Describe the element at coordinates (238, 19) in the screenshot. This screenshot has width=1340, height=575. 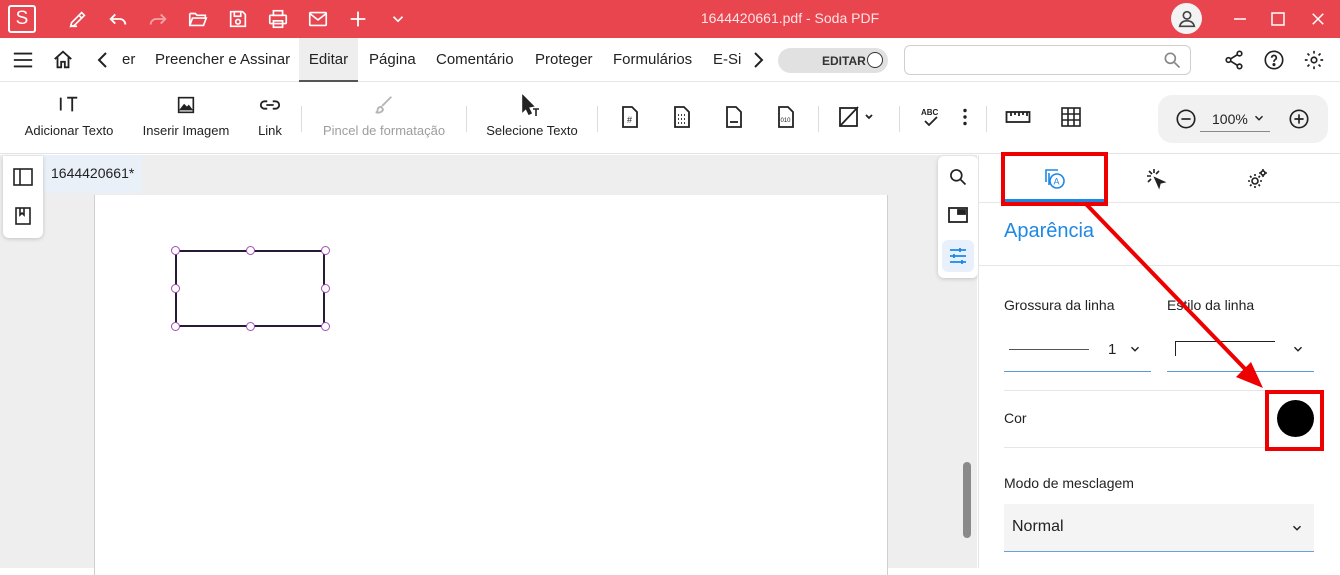
I see `save-icon` at that location.